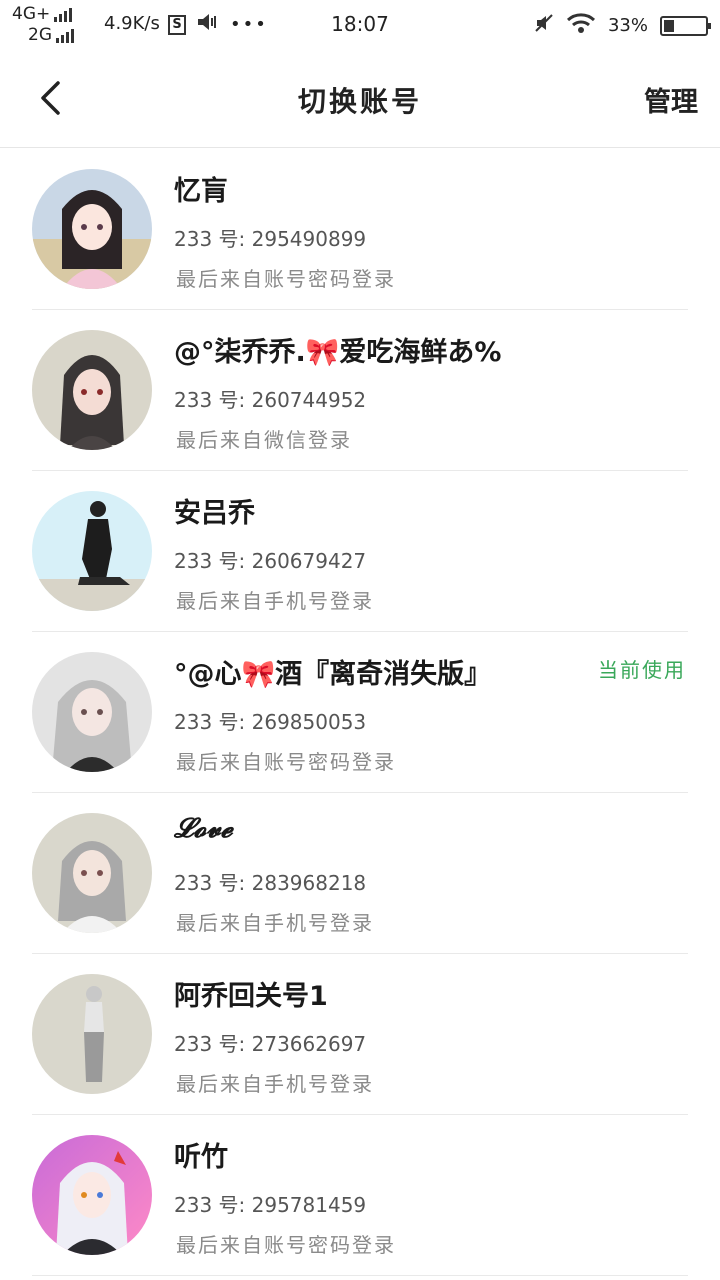 This screenshot has width=720, height=1280. What do you see at coordinates (270, 239) in the screenshot?
I see `account-id: 233 号: 295490899` at bounding box center [270, 239].